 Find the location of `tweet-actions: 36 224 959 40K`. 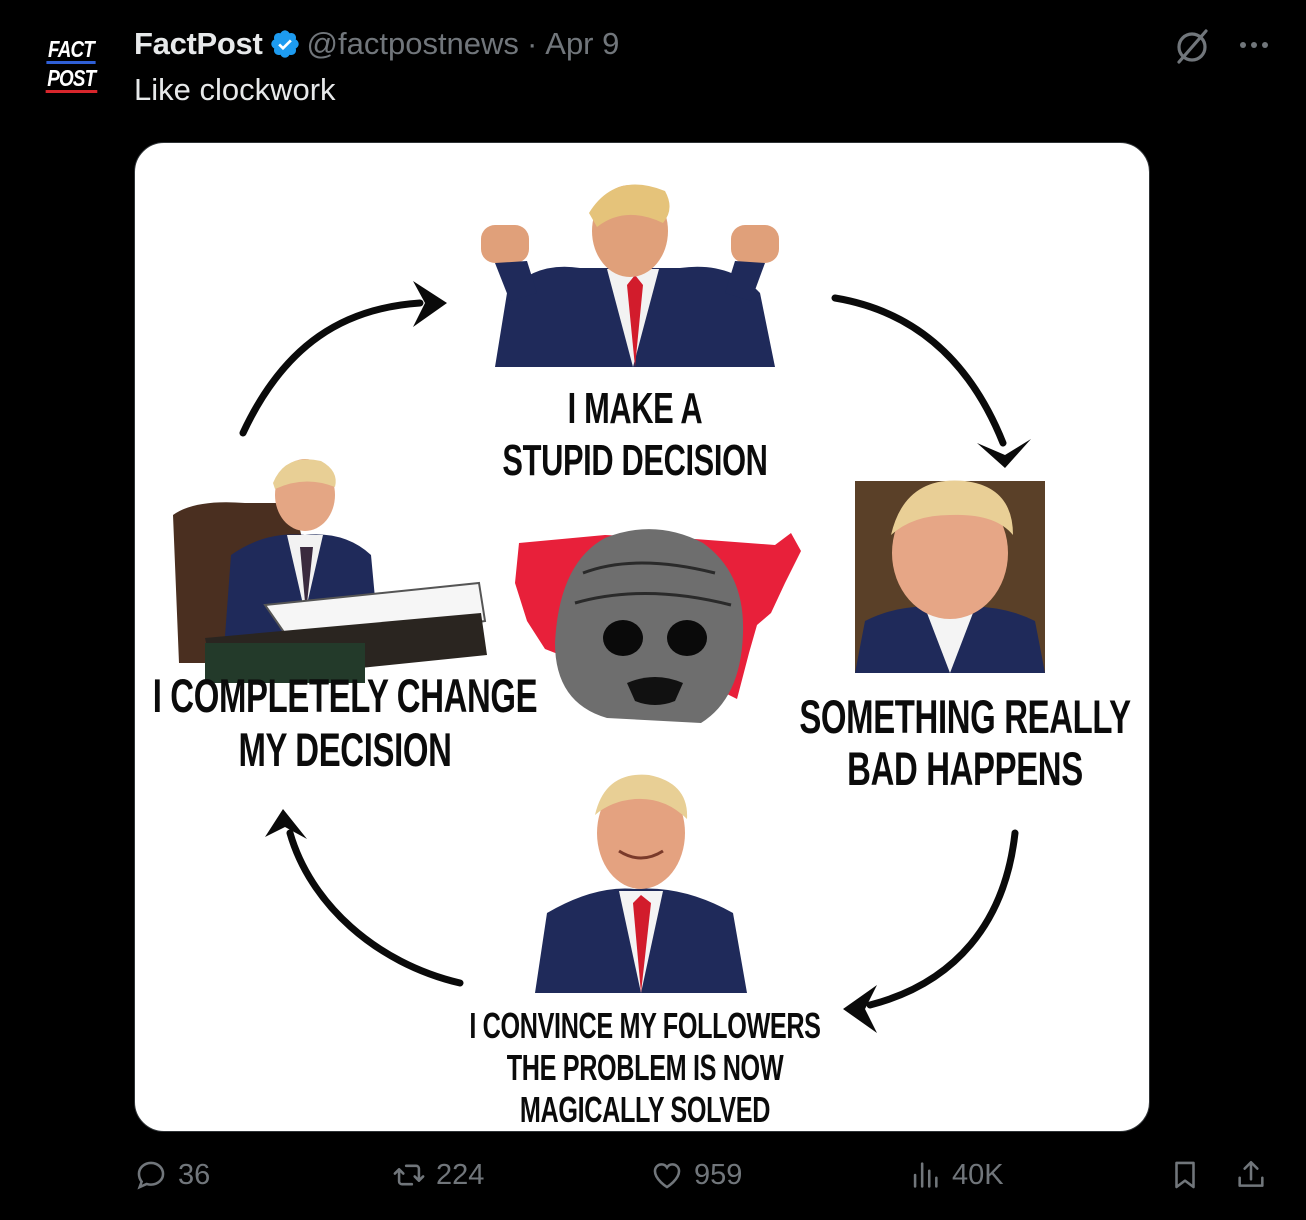

tweet-actions: 36 224 959 40K is located at coordinates (704, 1181).